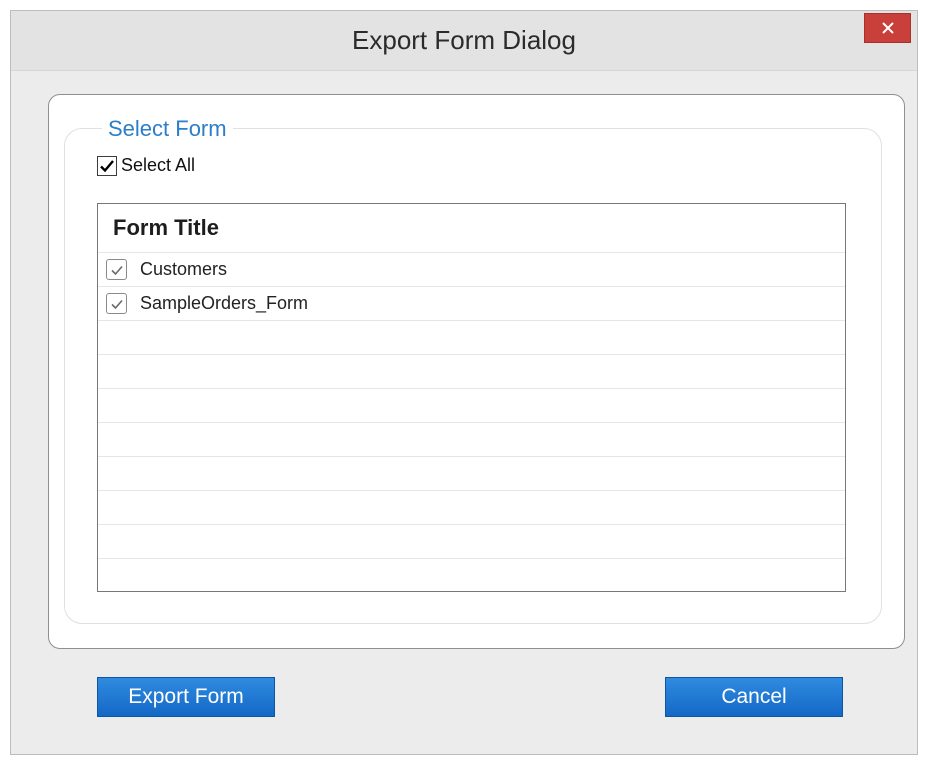 Image resolution: width=928 pixels, height=762 pixels. Describe the element at coordinates (186, 697) in the screenshot. I see `export-form-button: Export Form` at that location.